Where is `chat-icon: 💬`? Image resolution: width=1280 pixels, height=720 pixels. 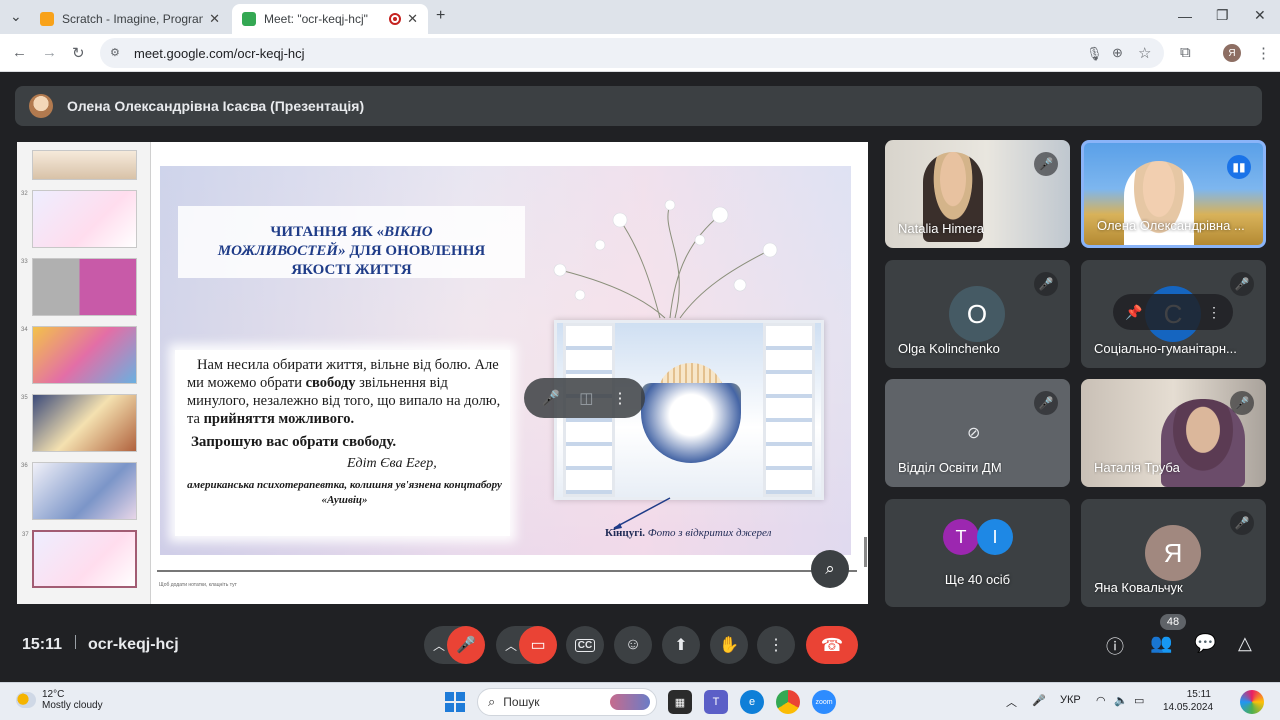 chat-icon: 💬 is located at coordinates (1205, 643).